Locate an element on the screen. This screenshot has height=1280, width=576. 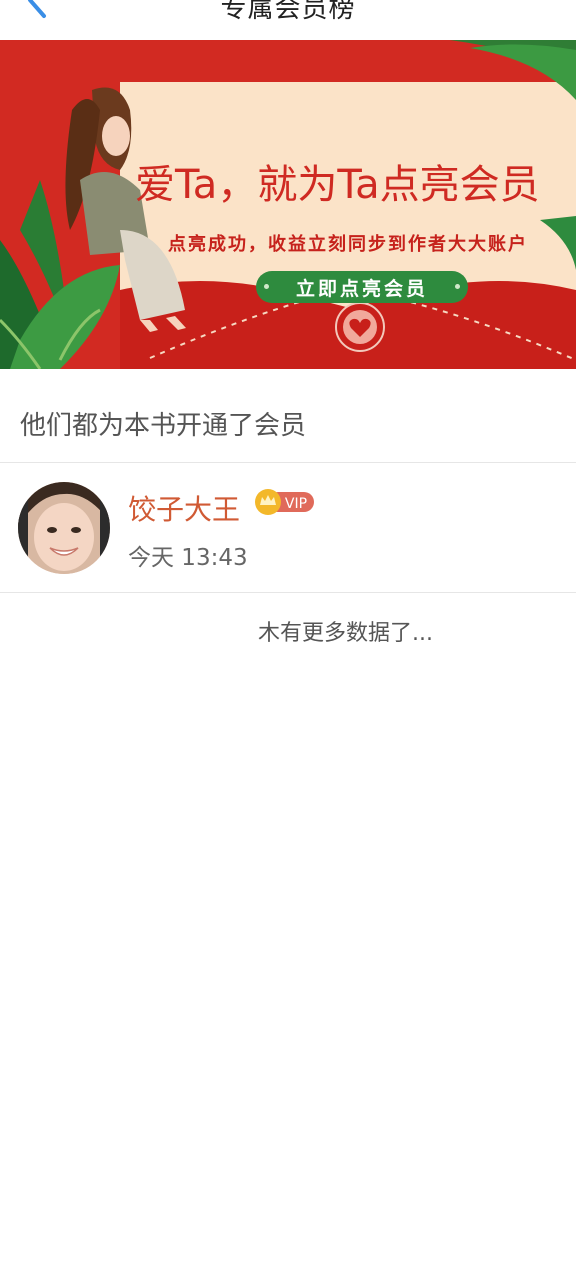
avatar is located at coordinates (64, 528).